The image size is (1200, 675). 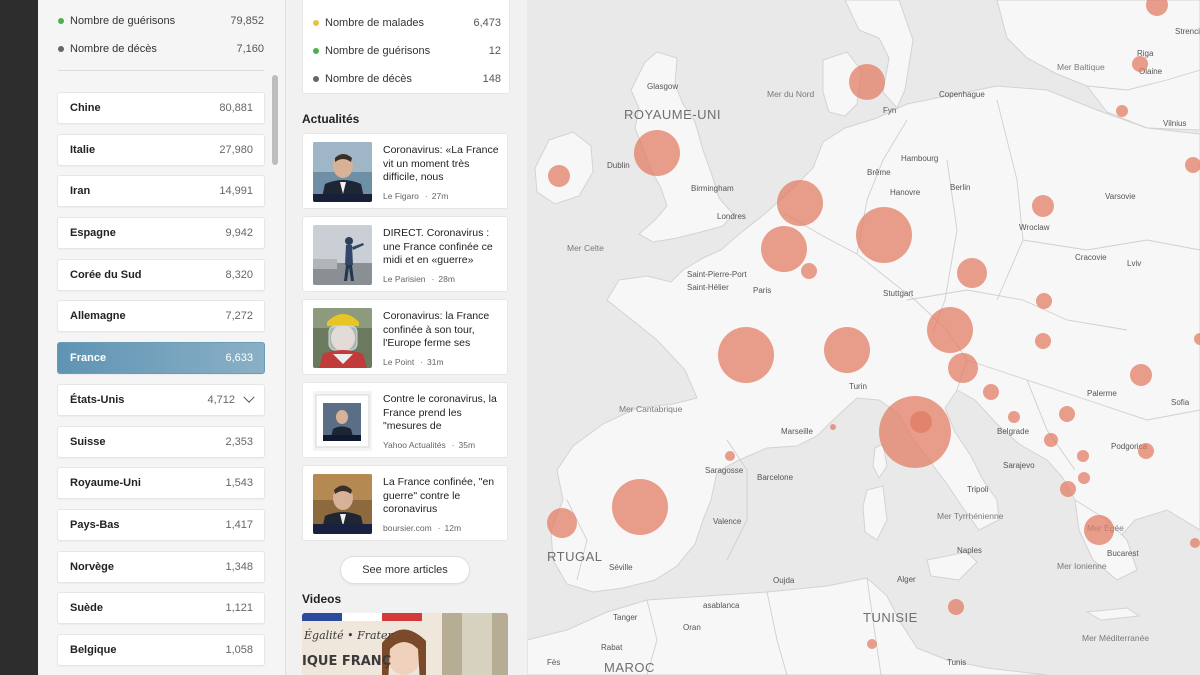 I want to click on world-deaths-stat: Nombre de décès 7,160, so click(x=161, y=49).